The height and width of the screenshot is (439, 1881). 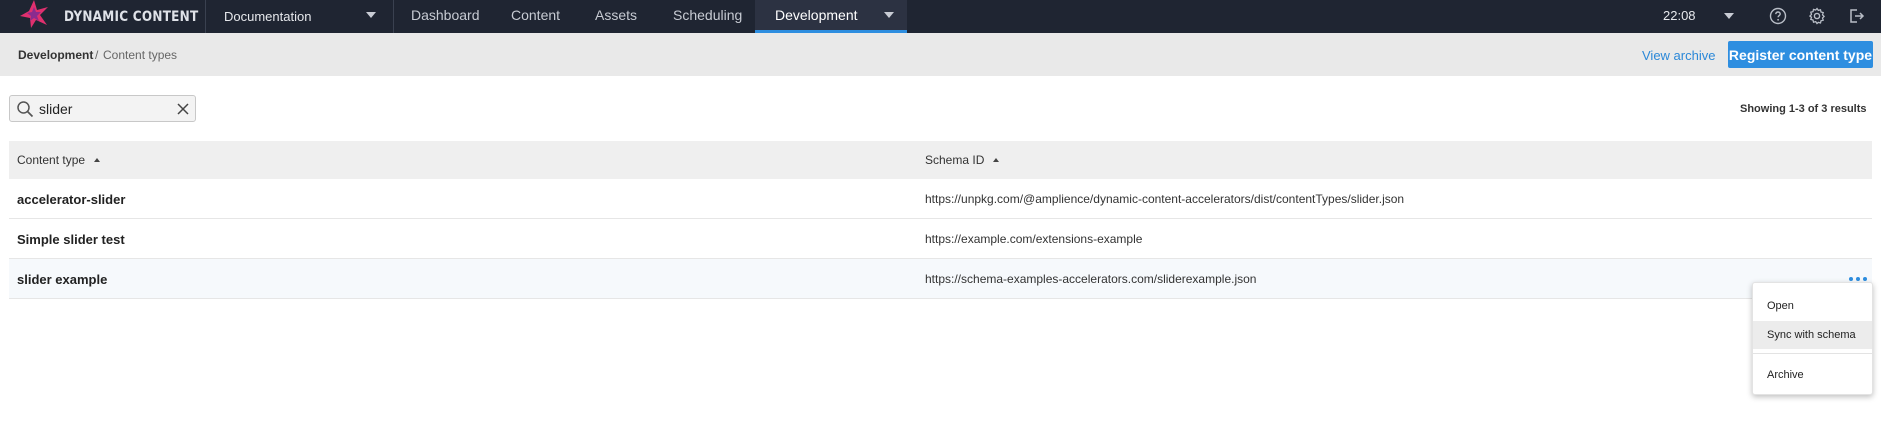 What do you see at coordinates (1817, 16) in the screenshot?
I see `gear-icon` at bounding box center [1817, 16].